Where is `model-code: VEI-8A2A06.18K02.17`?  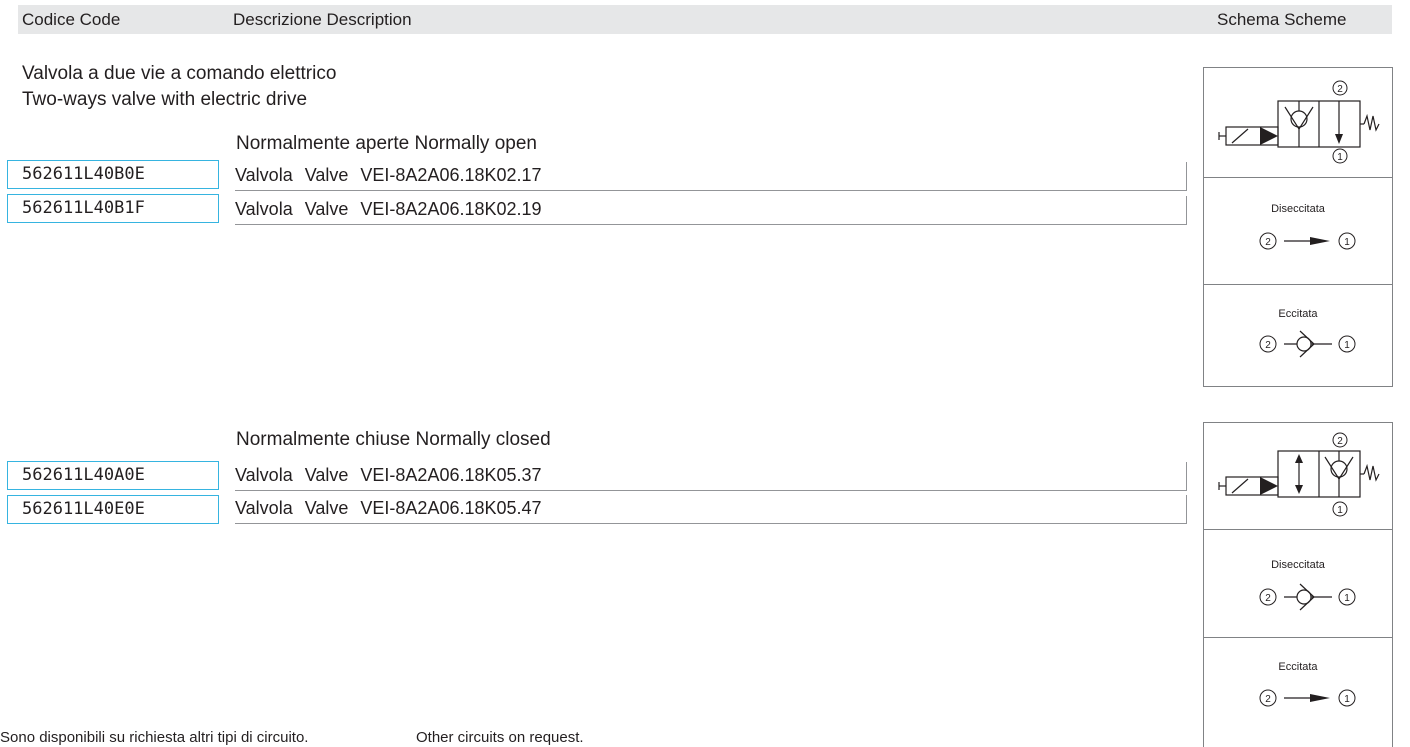
model-code: VEI-8A2A06.18K02.17 is located at coordinates (451, 175).